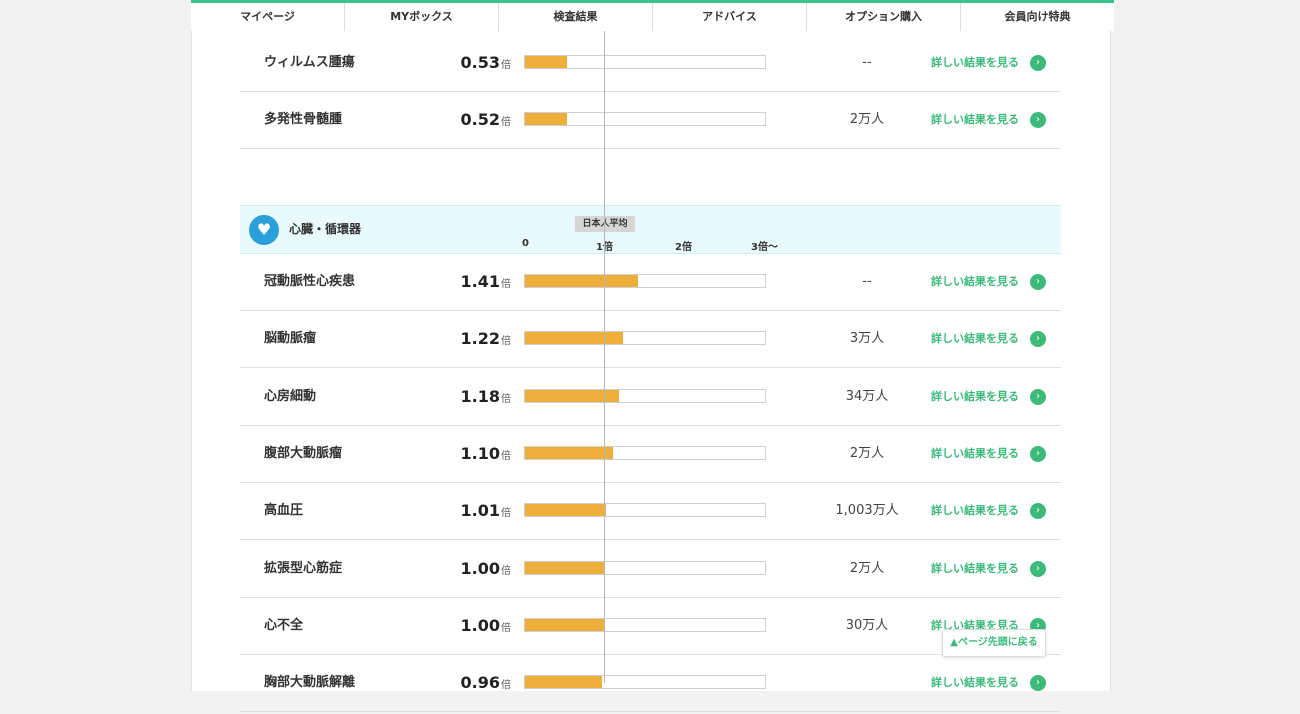  Describe the element at coordinates (480, 120) in the screenshot. I see `risk-ratio-value: 0.52` at that location.